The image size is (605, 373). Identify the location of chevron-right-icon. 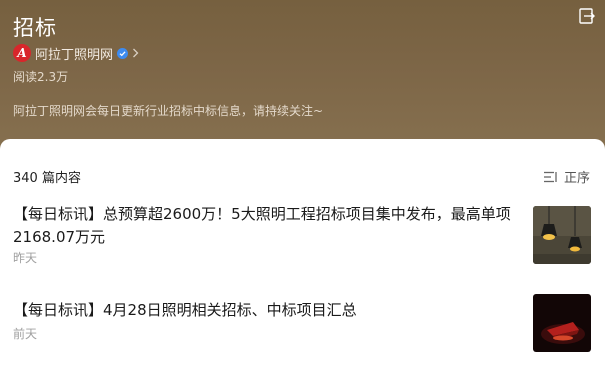
(136, 53).